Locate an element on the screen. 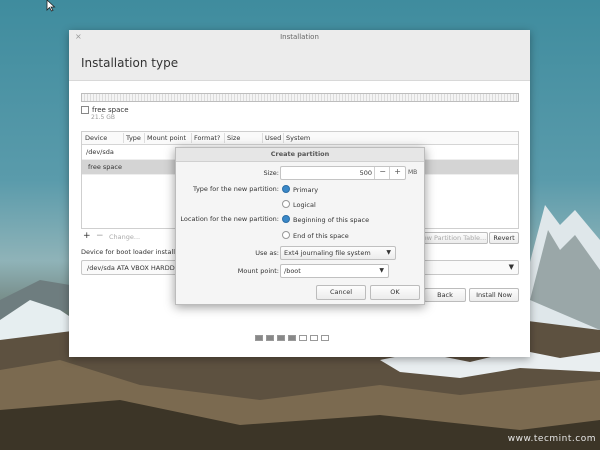 Image resolution: width=600 pixels, height=450 pixels. revert-button: Revert is located at coordinates (504, 238).